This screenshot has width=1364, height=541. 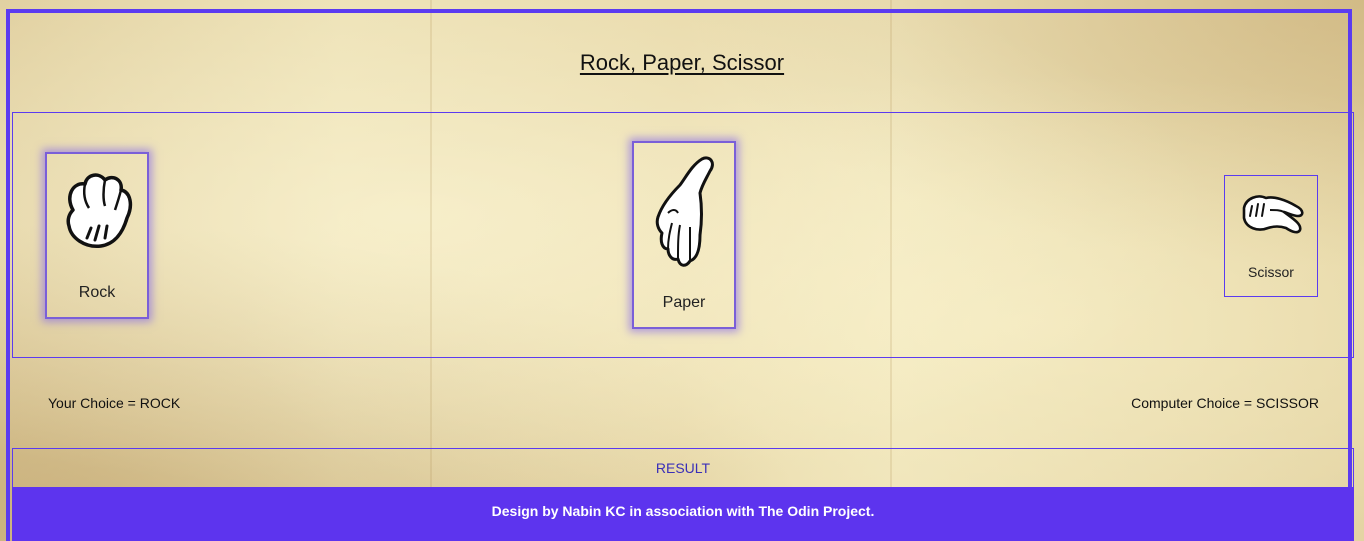 What do you see at coordinates (1271, 214) in the screenshot?
I see `scissor-hand-icon` at bounding box center [1271, 214].